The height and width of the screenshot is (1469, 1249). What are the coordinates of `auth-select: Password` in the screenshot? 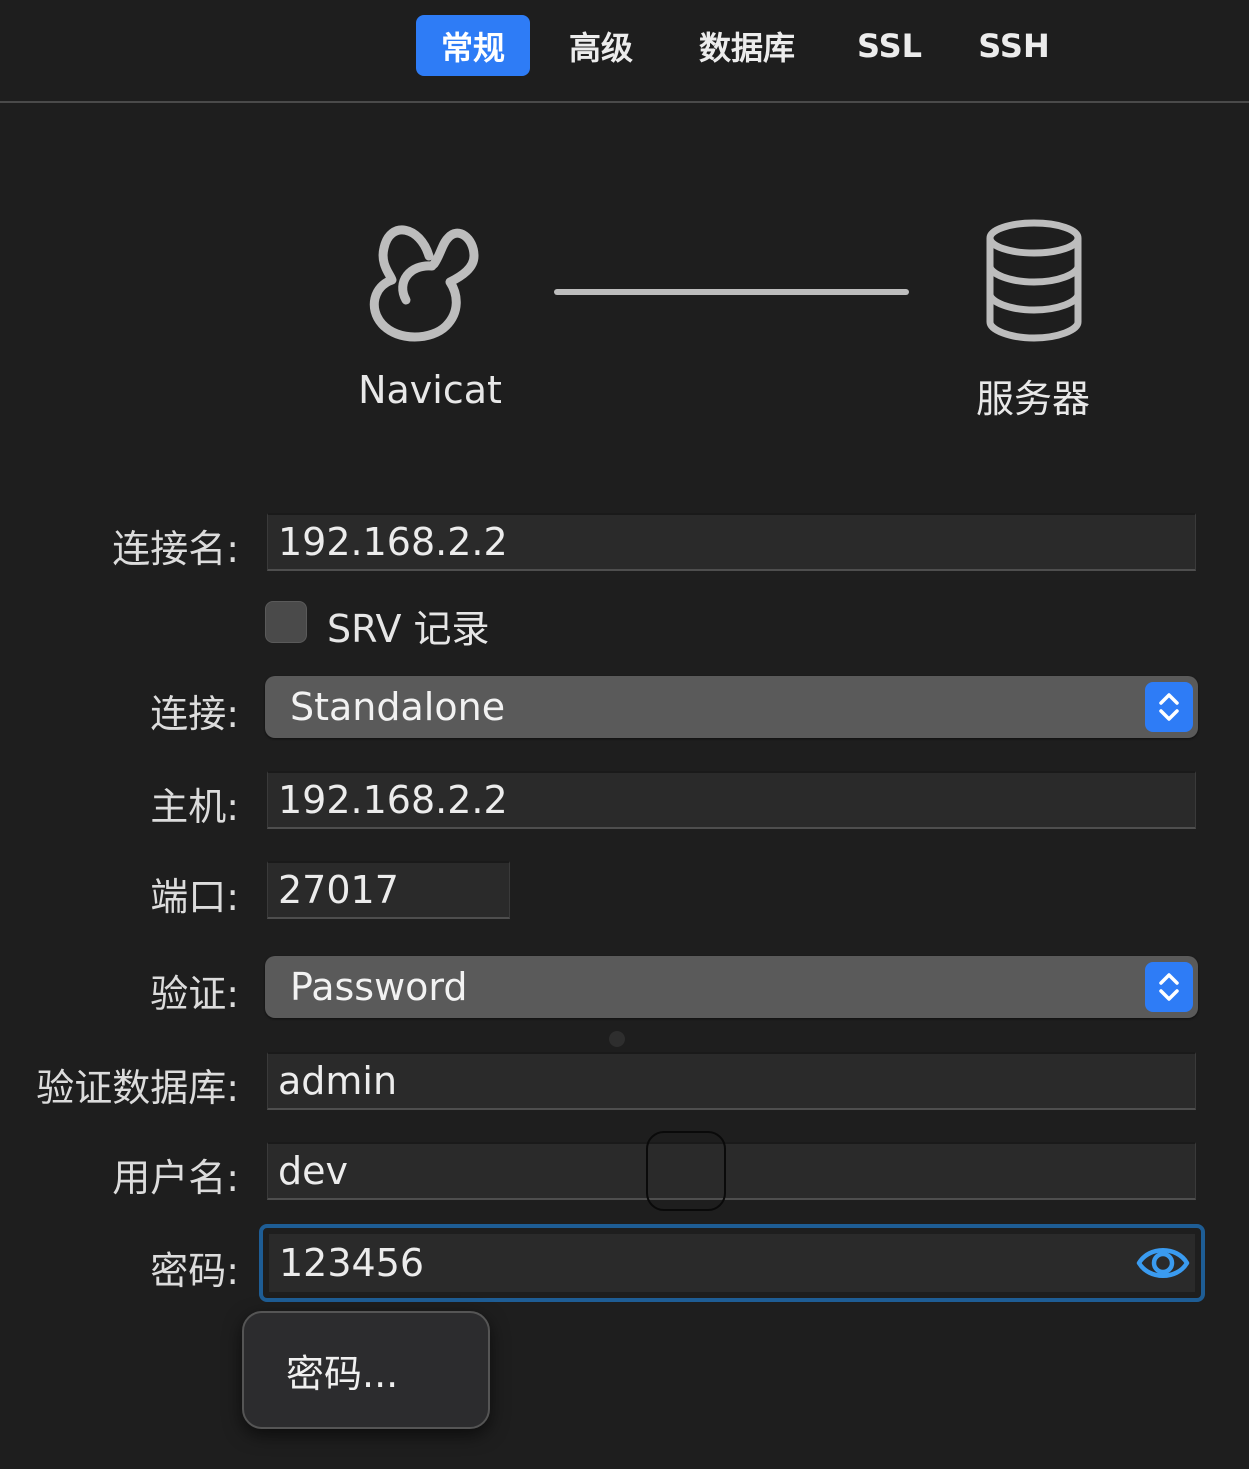 It's located at (731, 987).